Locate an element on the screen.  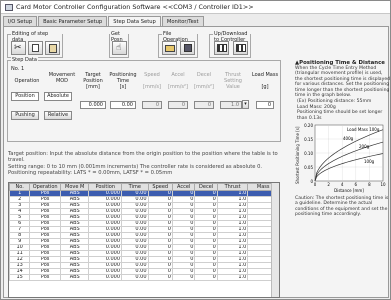
table-cell: 15 is located at coordinates (20, 277).